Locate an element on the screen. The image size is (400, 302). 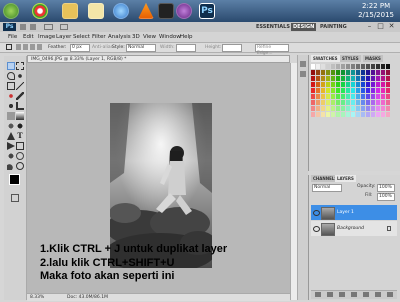
zoom-level-icon is located at coordinates (48, 27).